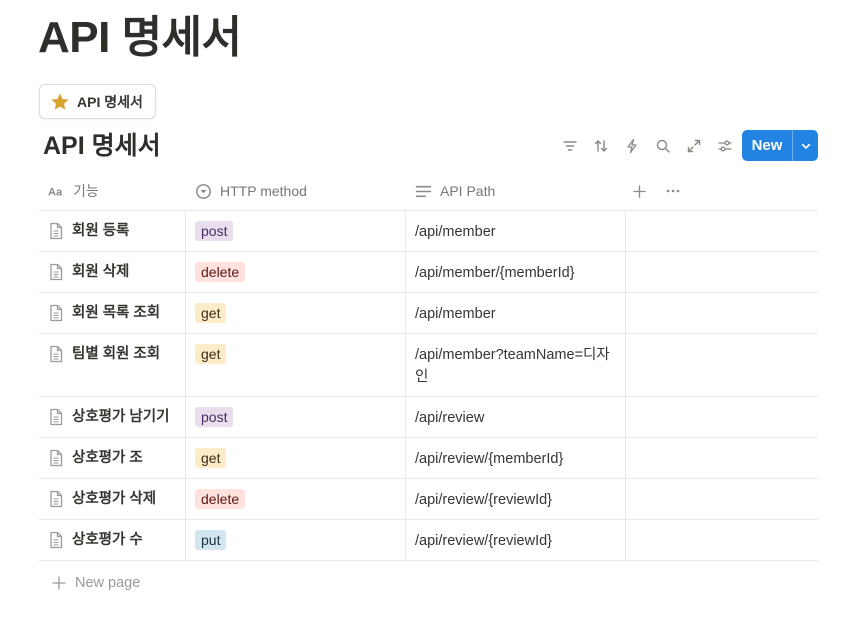 This screenshot has height=640, width=861. What do you see at coordinates (121, 417) in the screenshot?
I see `feature-name: 상호평가 남기기` at bounding box center [121, 417].